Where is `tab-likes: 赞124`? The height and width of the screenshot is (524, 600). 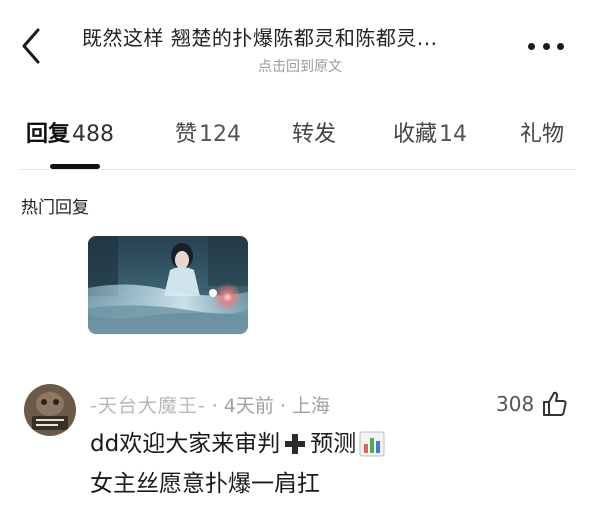
tab-likes: 赞124 is located at coordinates (208, 132).